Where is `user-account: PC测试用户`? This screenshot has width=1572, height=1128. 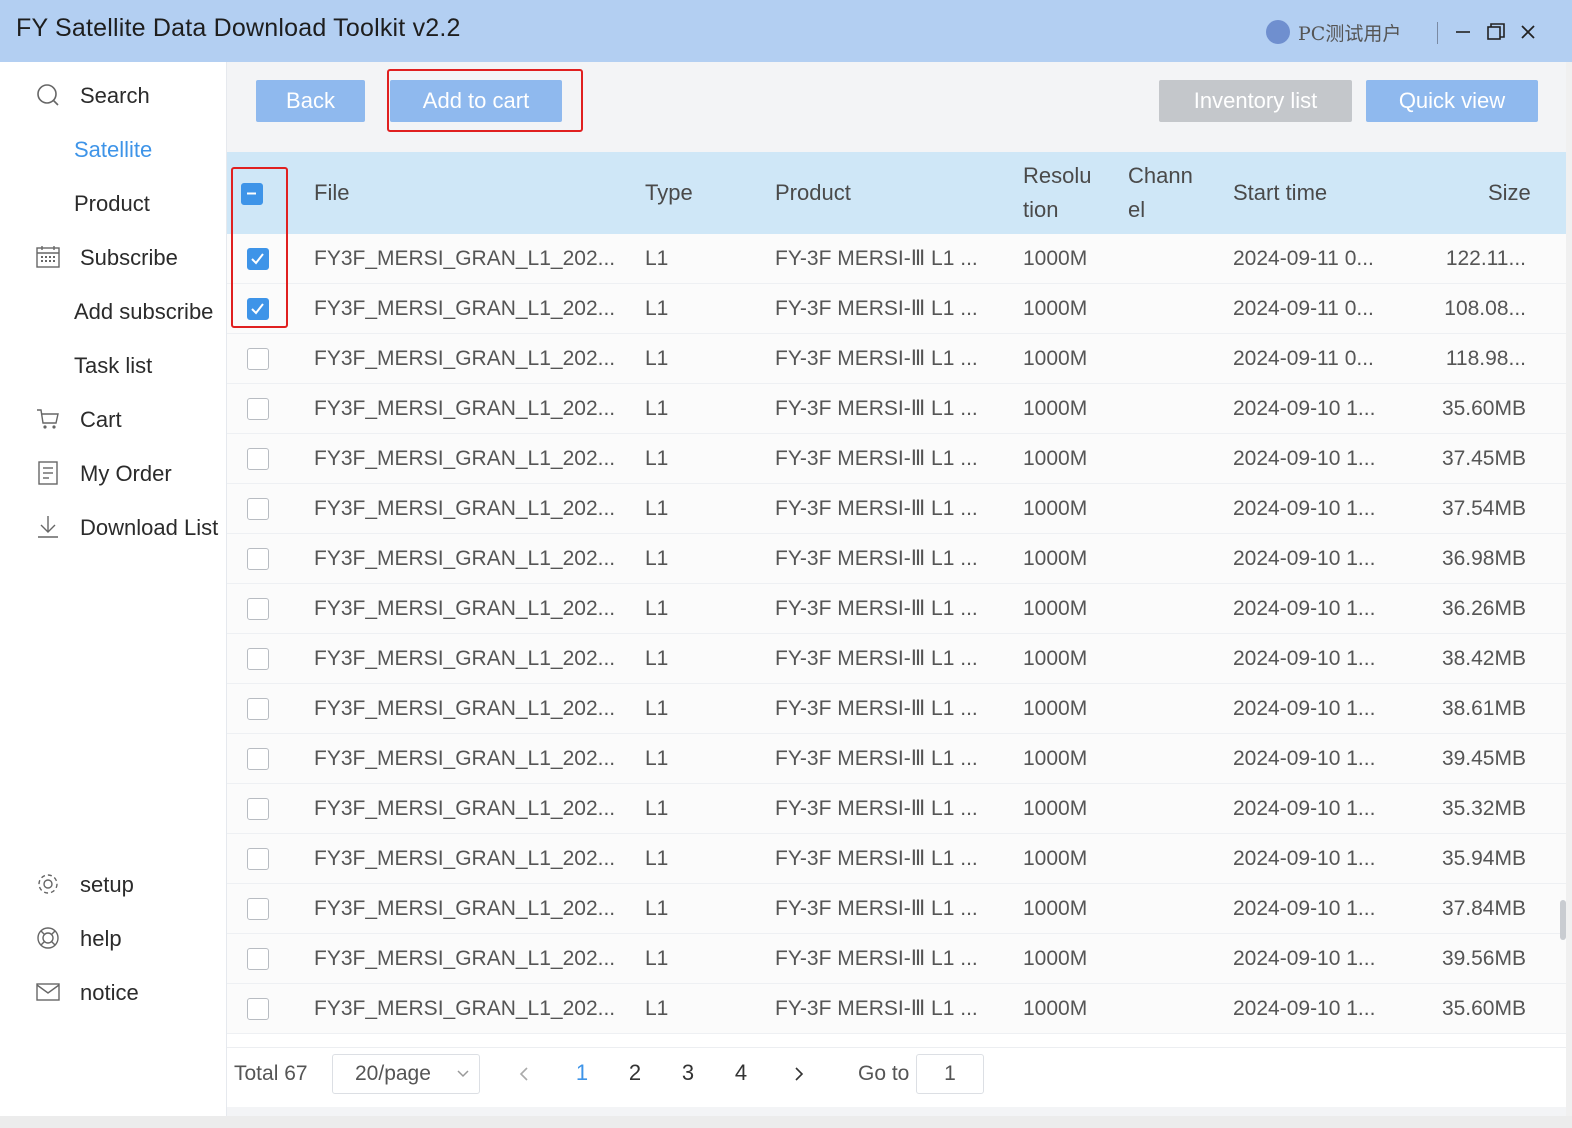 user-account: PC测试用户 is located at coordinates (1333, 32).